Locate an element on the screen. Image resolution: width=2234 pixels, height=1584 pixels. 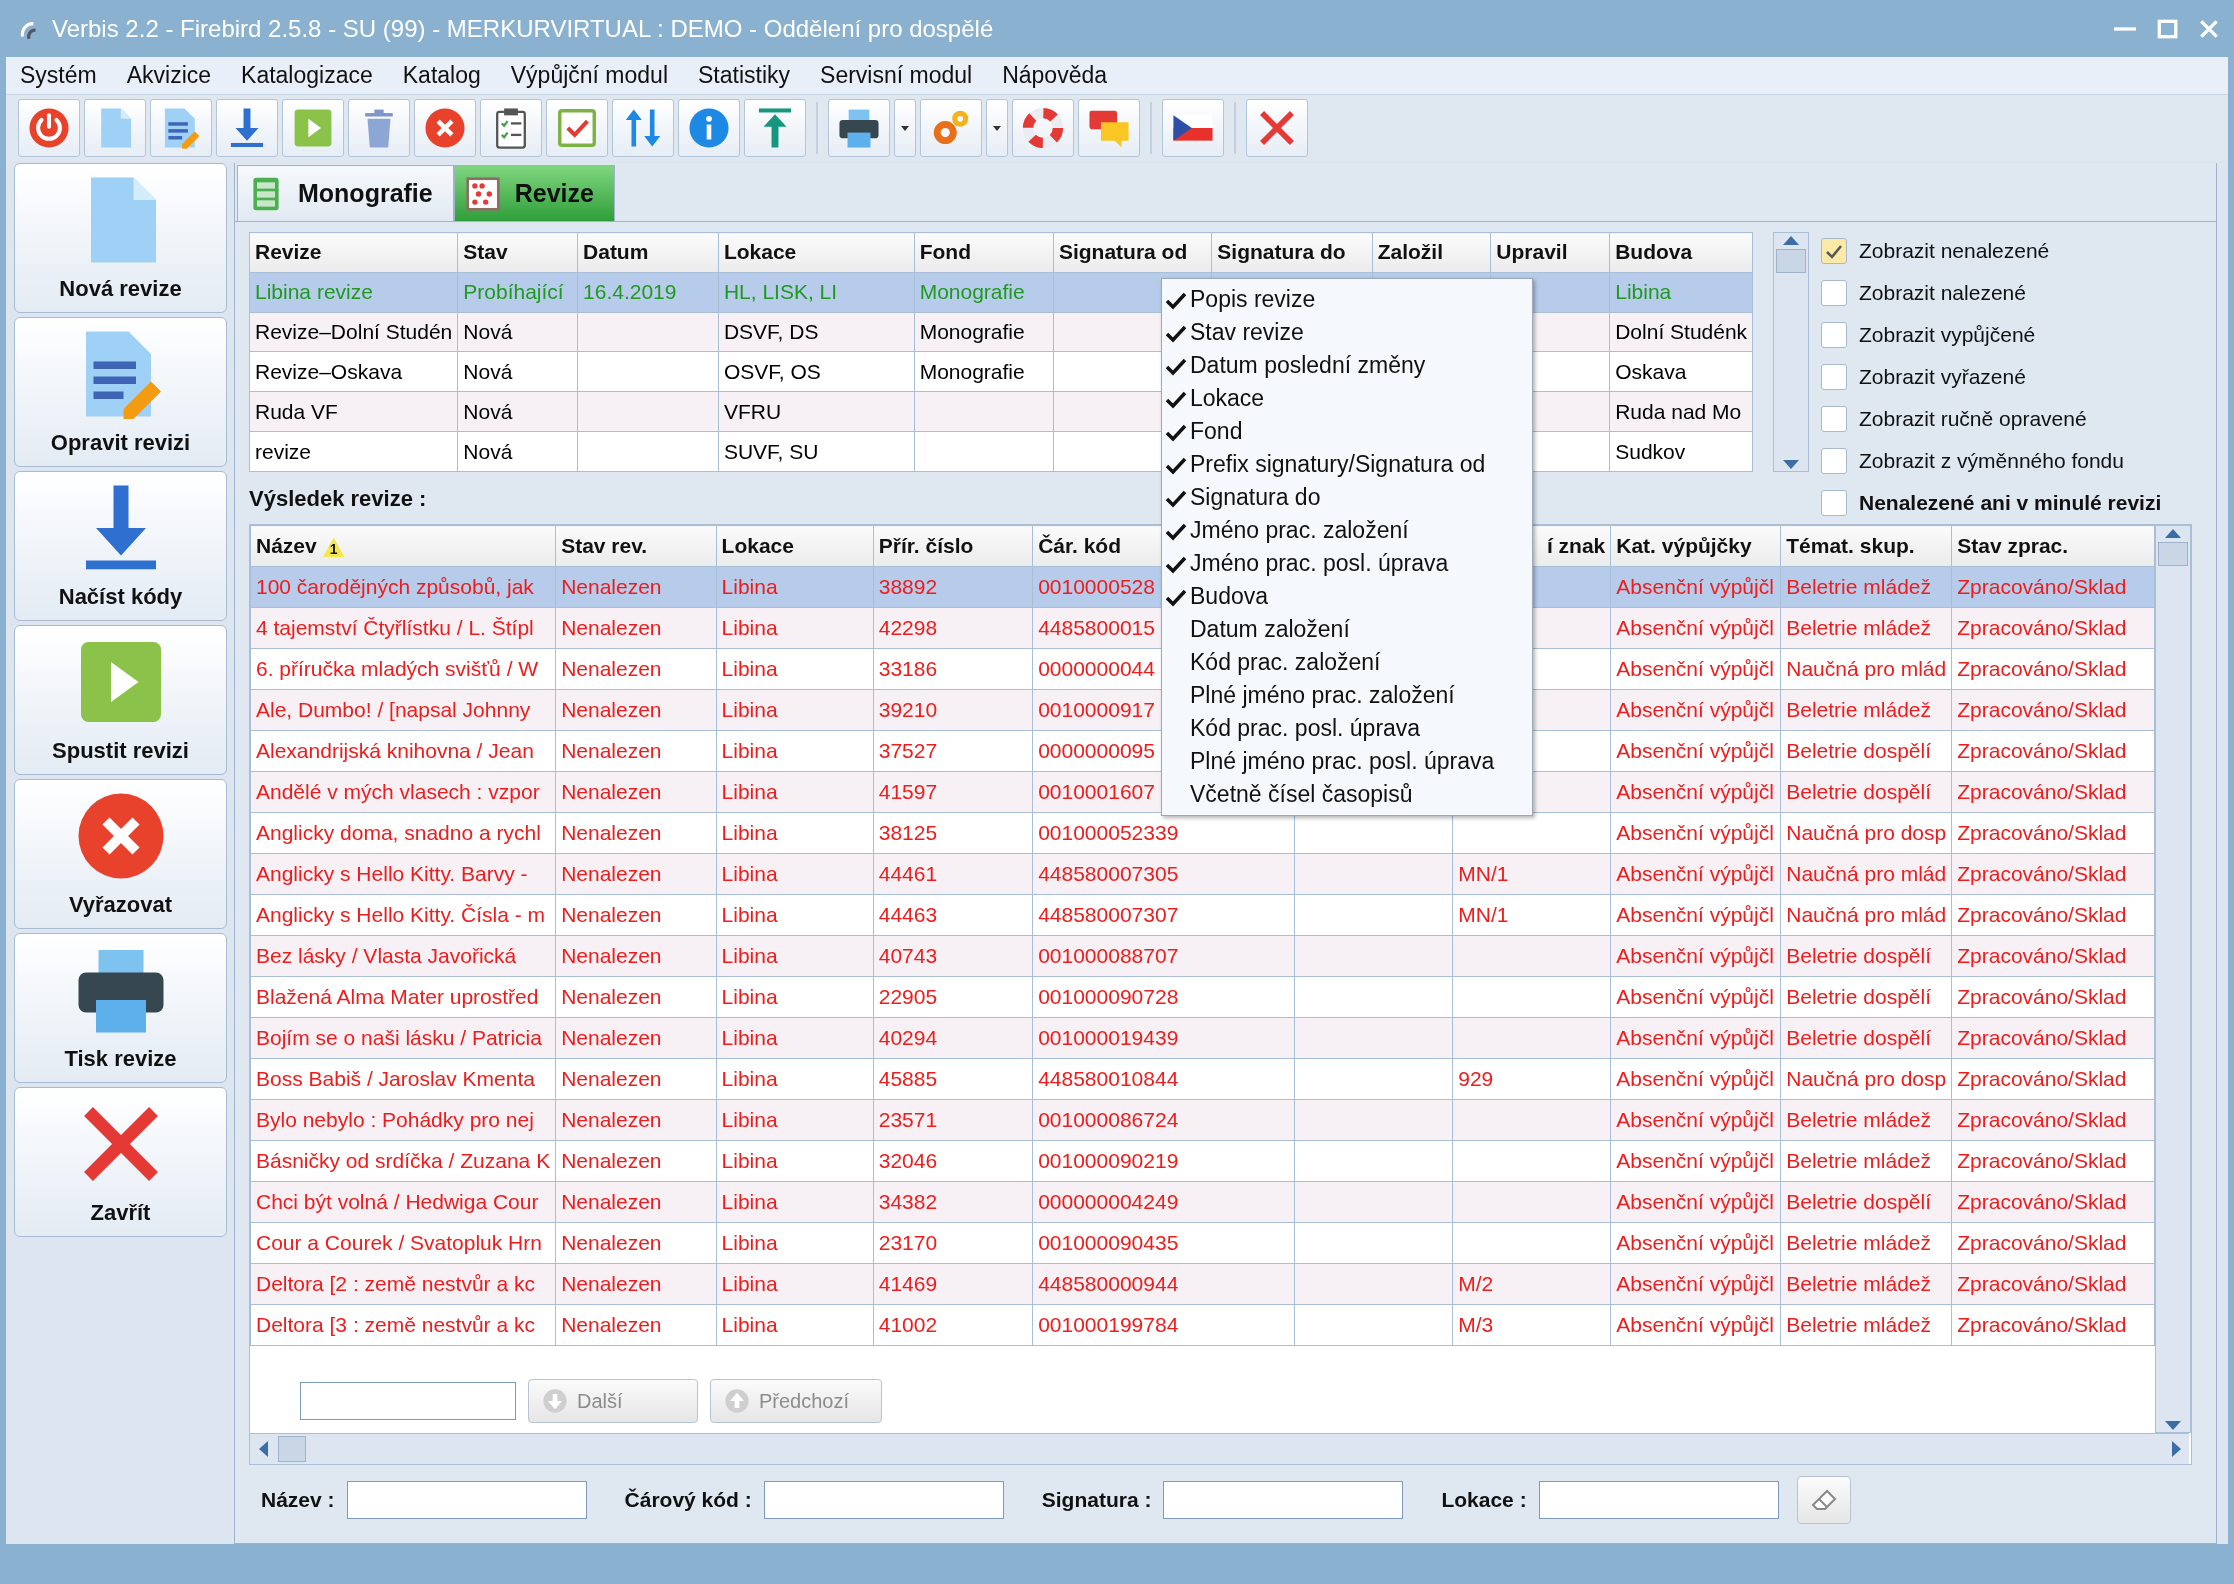
table-cell: 001000199784 is located at coordinates (1163, 1325).